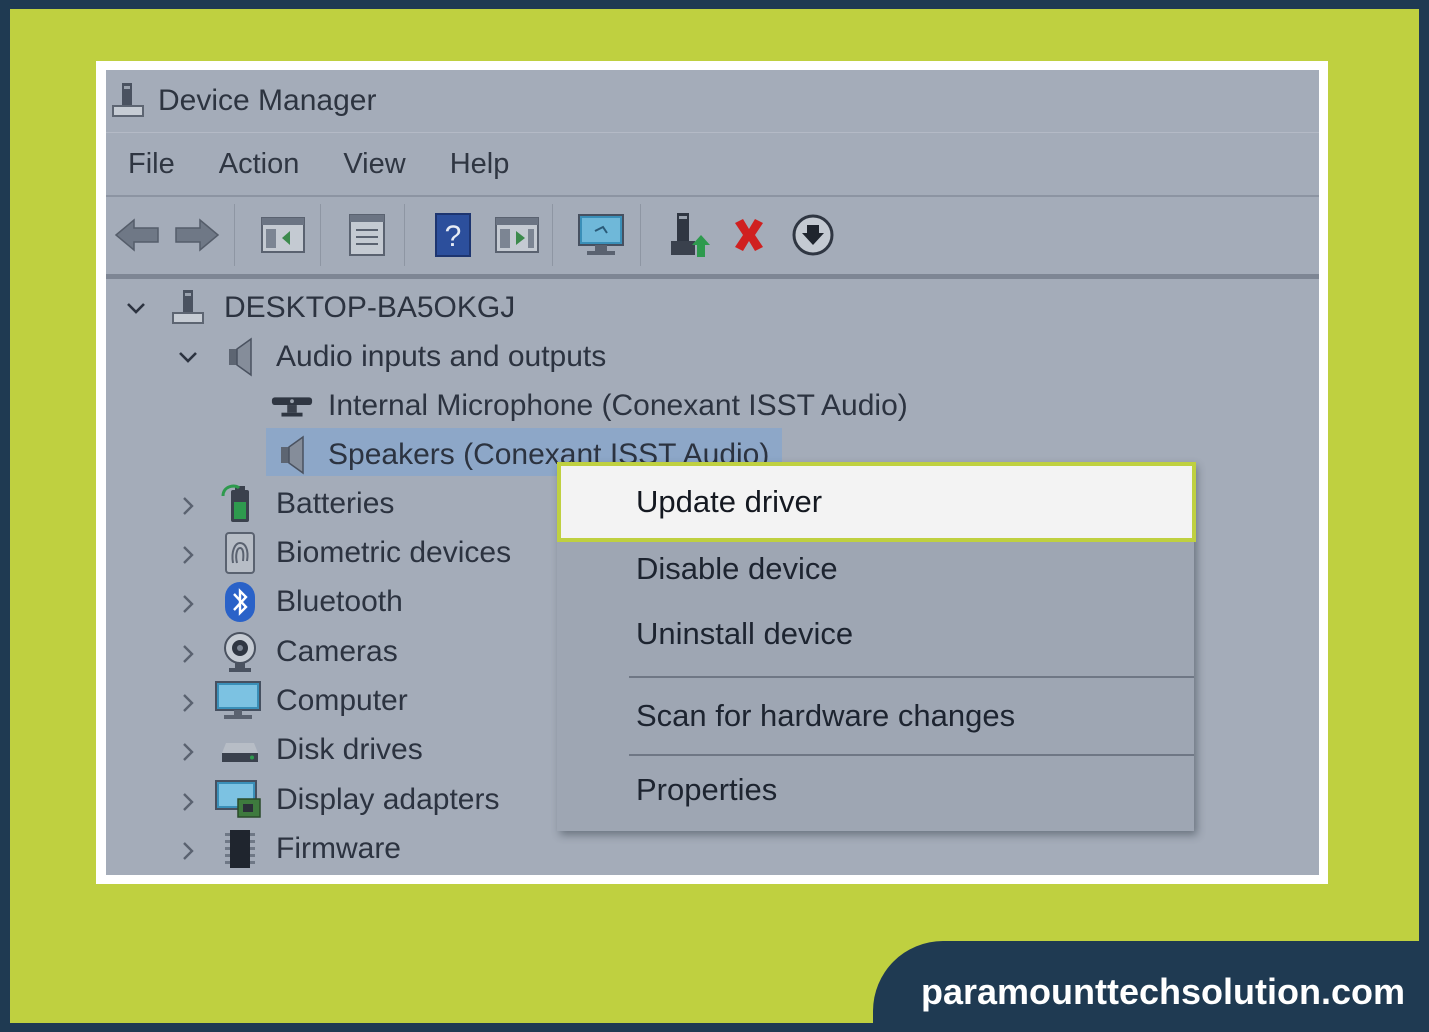 This screenshot has width=1429, height=1032. I want to click on menu-bar: File Action View Help, so click(712, 164).